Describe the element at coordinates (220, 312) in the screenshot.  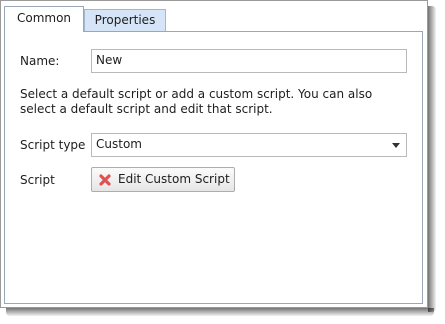
I see `window-shadow-bottom` at that location.